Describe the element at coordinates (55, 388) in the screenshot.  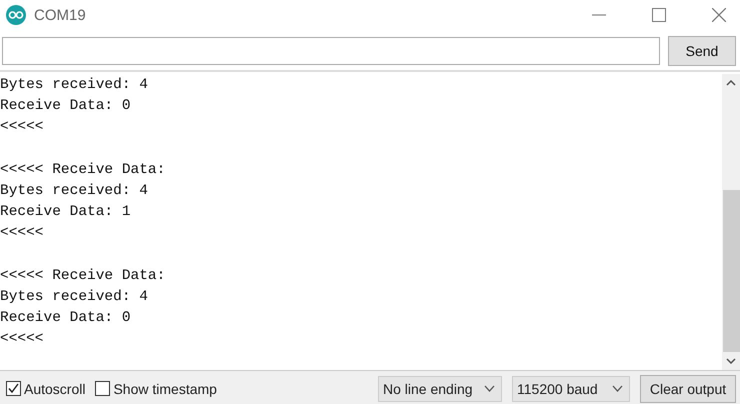
I see `checkbox-label: Autoscroll` at that location.